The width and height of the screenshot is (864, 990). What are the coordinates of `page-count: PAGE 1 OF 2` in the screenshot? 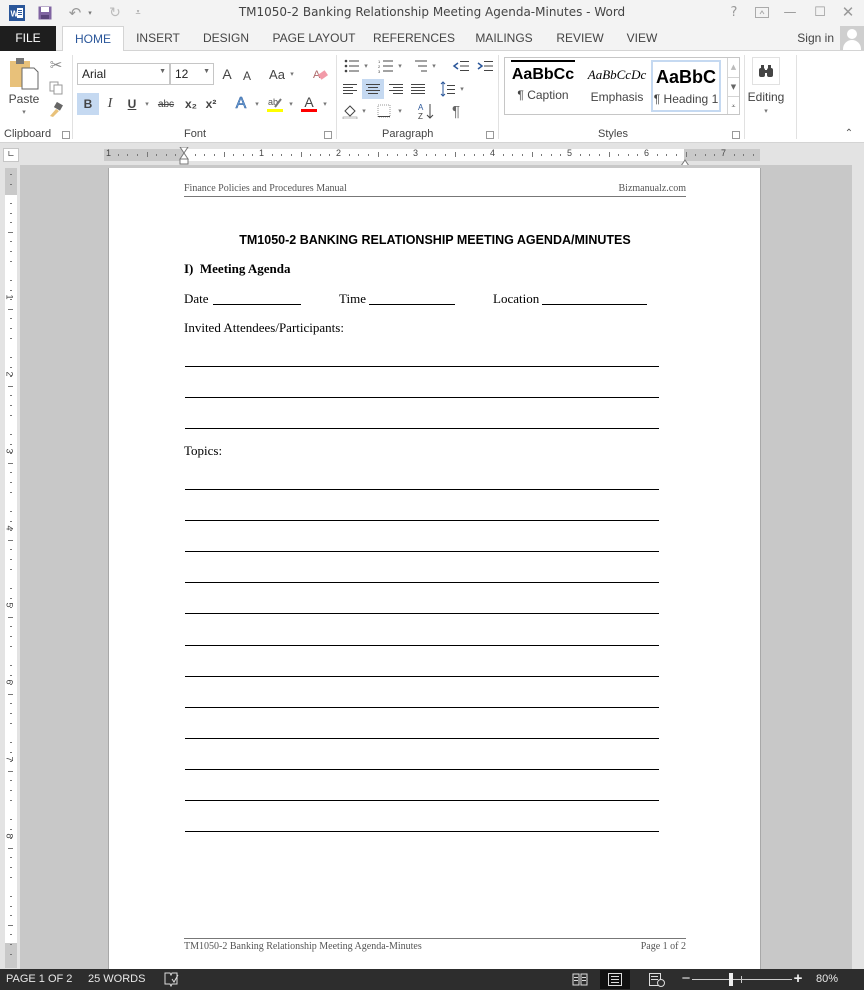 It's located at (39, 979).